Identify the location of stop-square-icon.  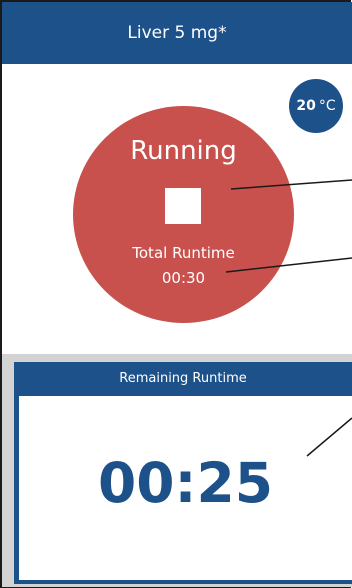
(183, 206).